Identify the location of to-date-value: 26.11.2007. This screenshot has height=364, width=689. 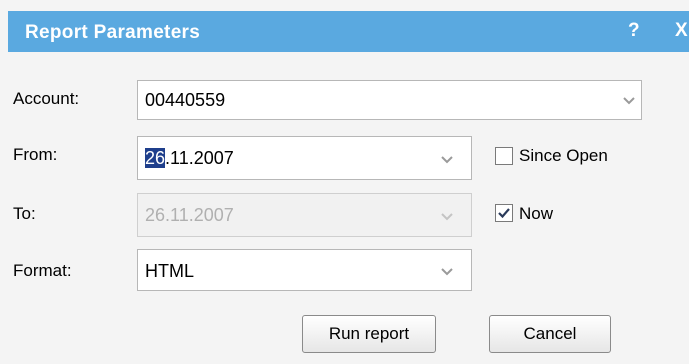
(189, 215).